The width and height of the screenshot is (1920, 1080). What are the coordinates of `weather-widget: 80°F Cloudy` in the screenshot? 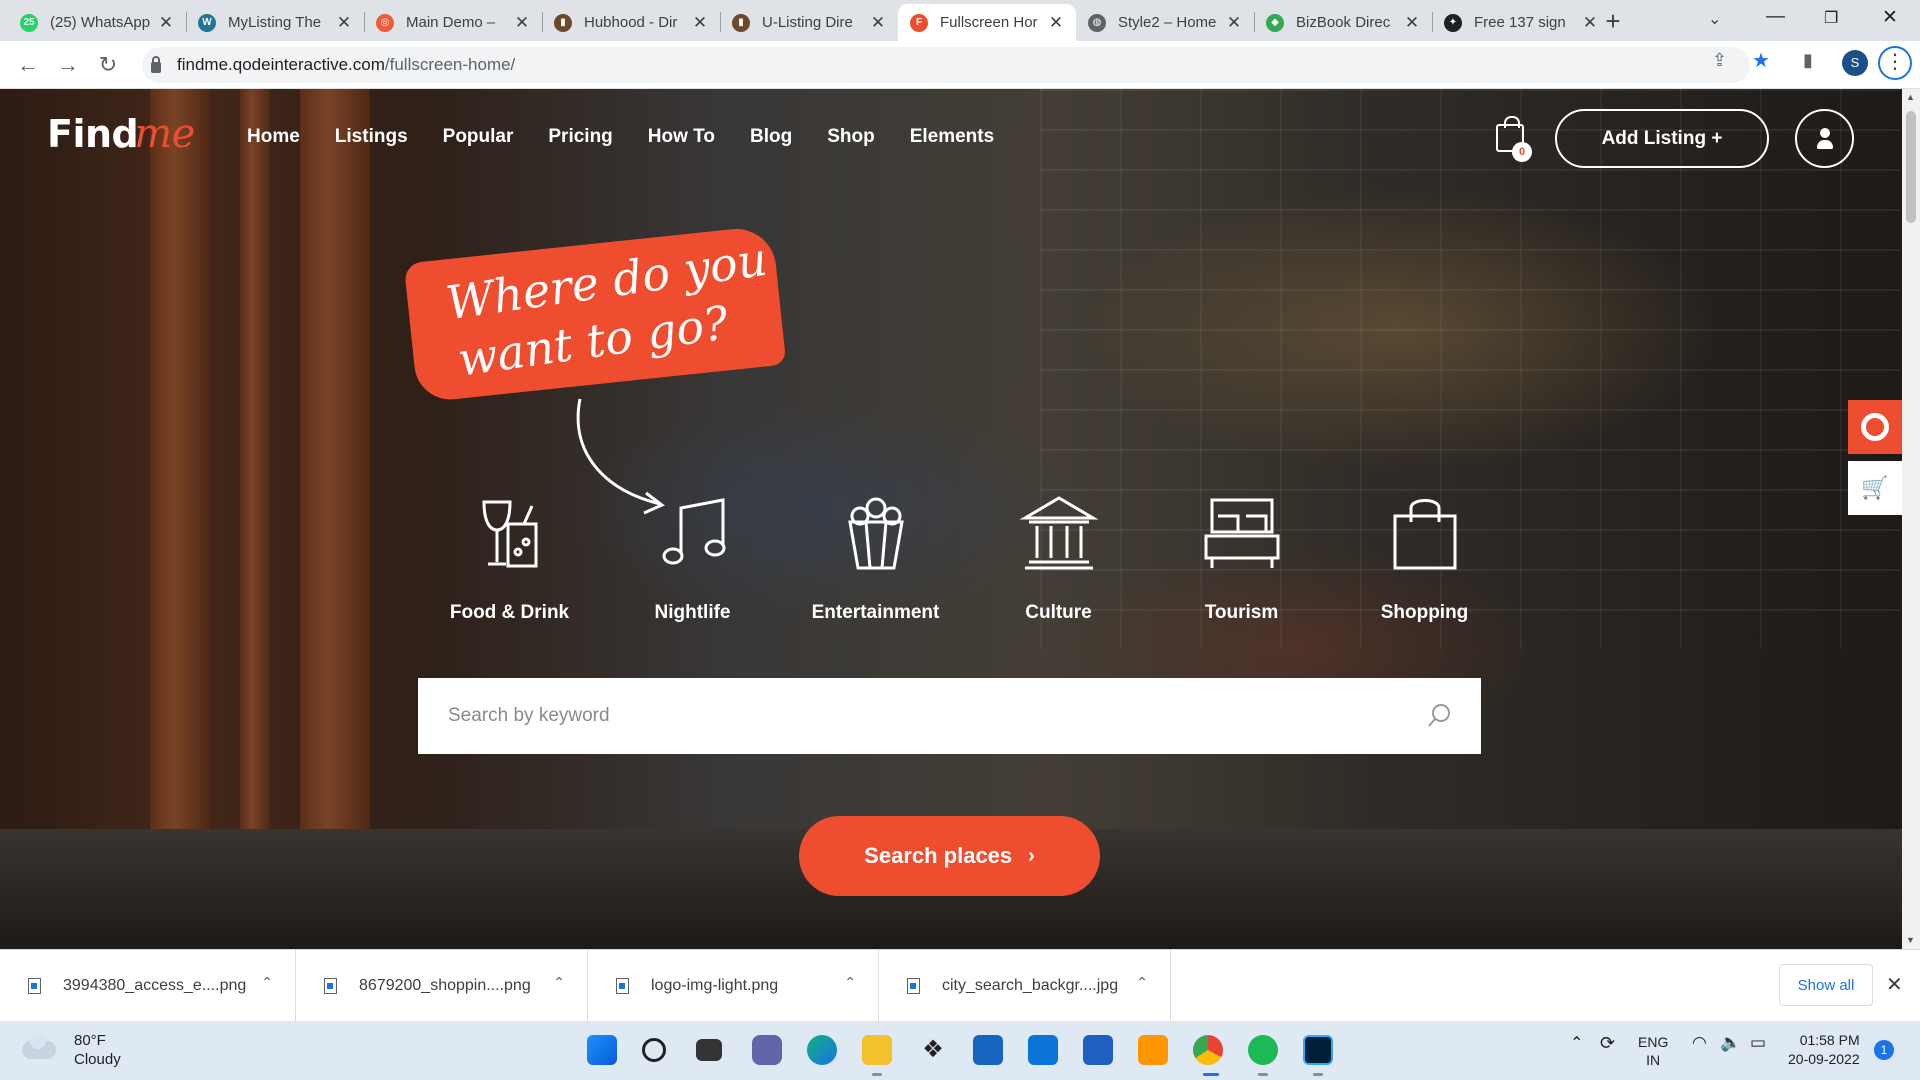 It's located at (71, 1050).